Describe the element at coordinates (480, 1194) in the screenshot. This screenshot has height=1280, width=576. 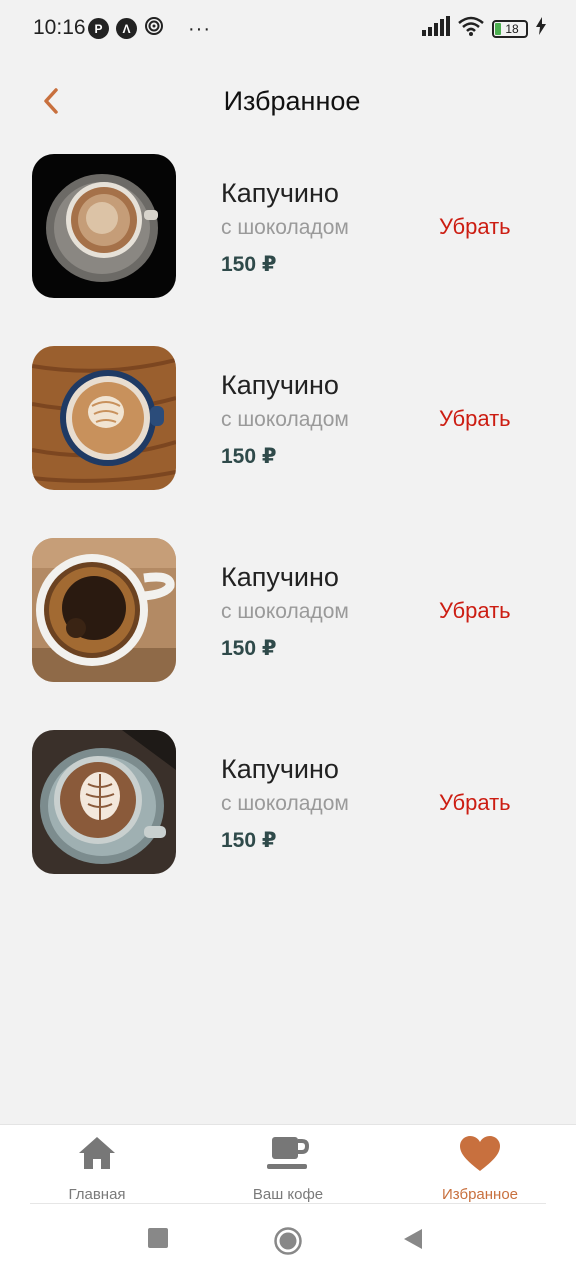
I see `nav-label: Избранное` at that location.